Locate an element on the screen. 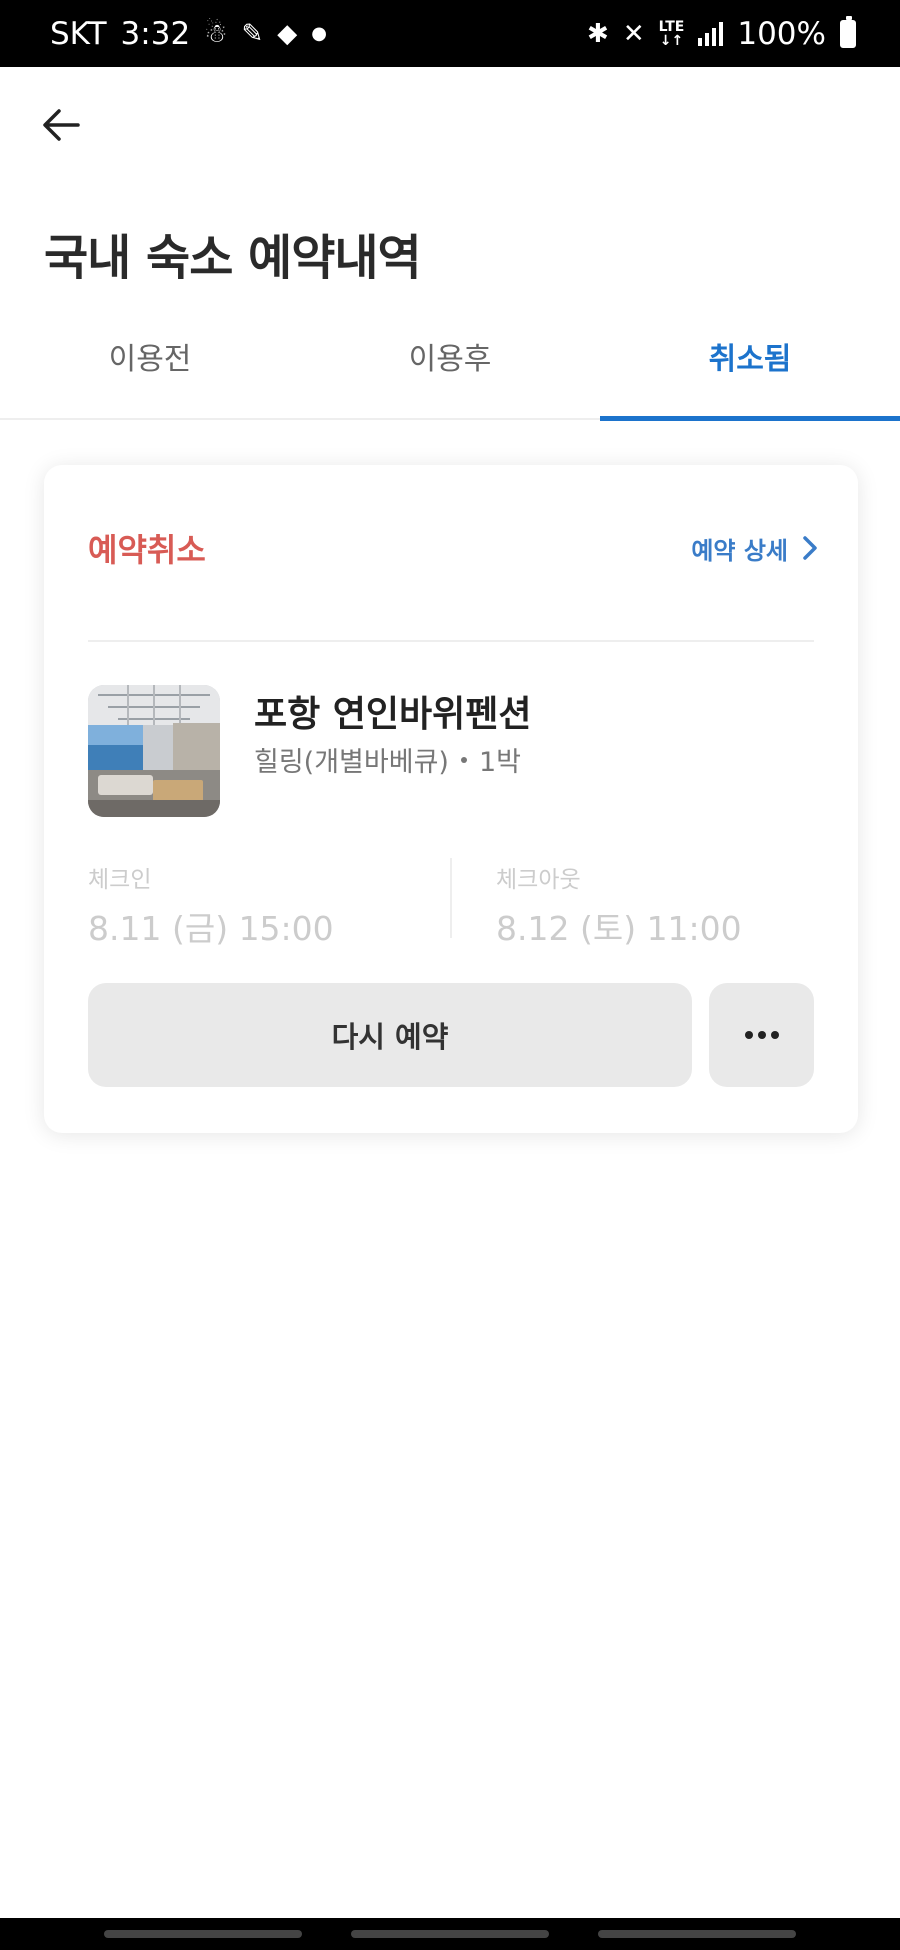  lte-icon: LTE ↓↑ is located at coordinates (671, 33).